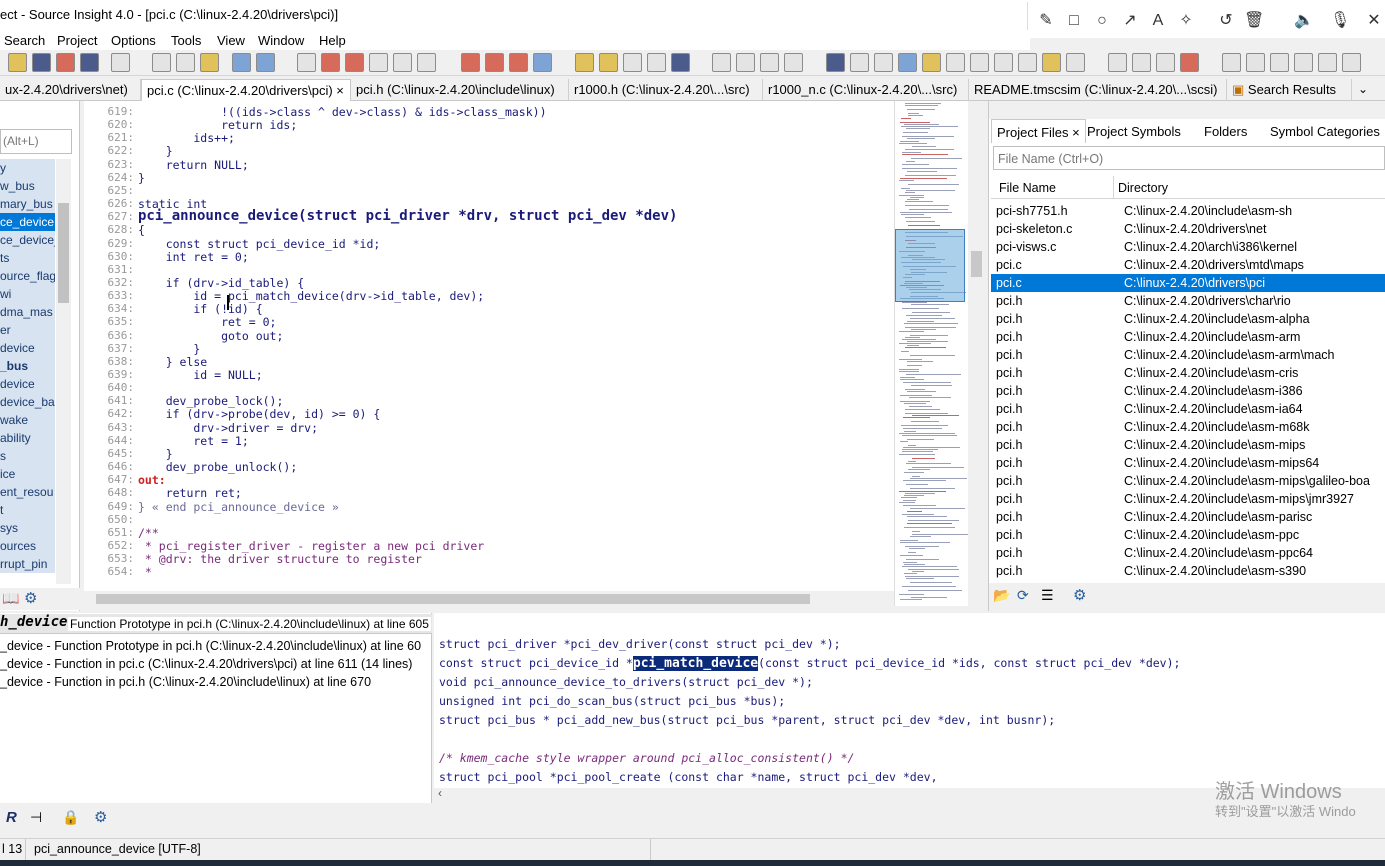 This screenshot has width=1385, height=866. Describe the element at coordinates (883, 62) in the screenshot. I see `panel-3-icon` at that location.